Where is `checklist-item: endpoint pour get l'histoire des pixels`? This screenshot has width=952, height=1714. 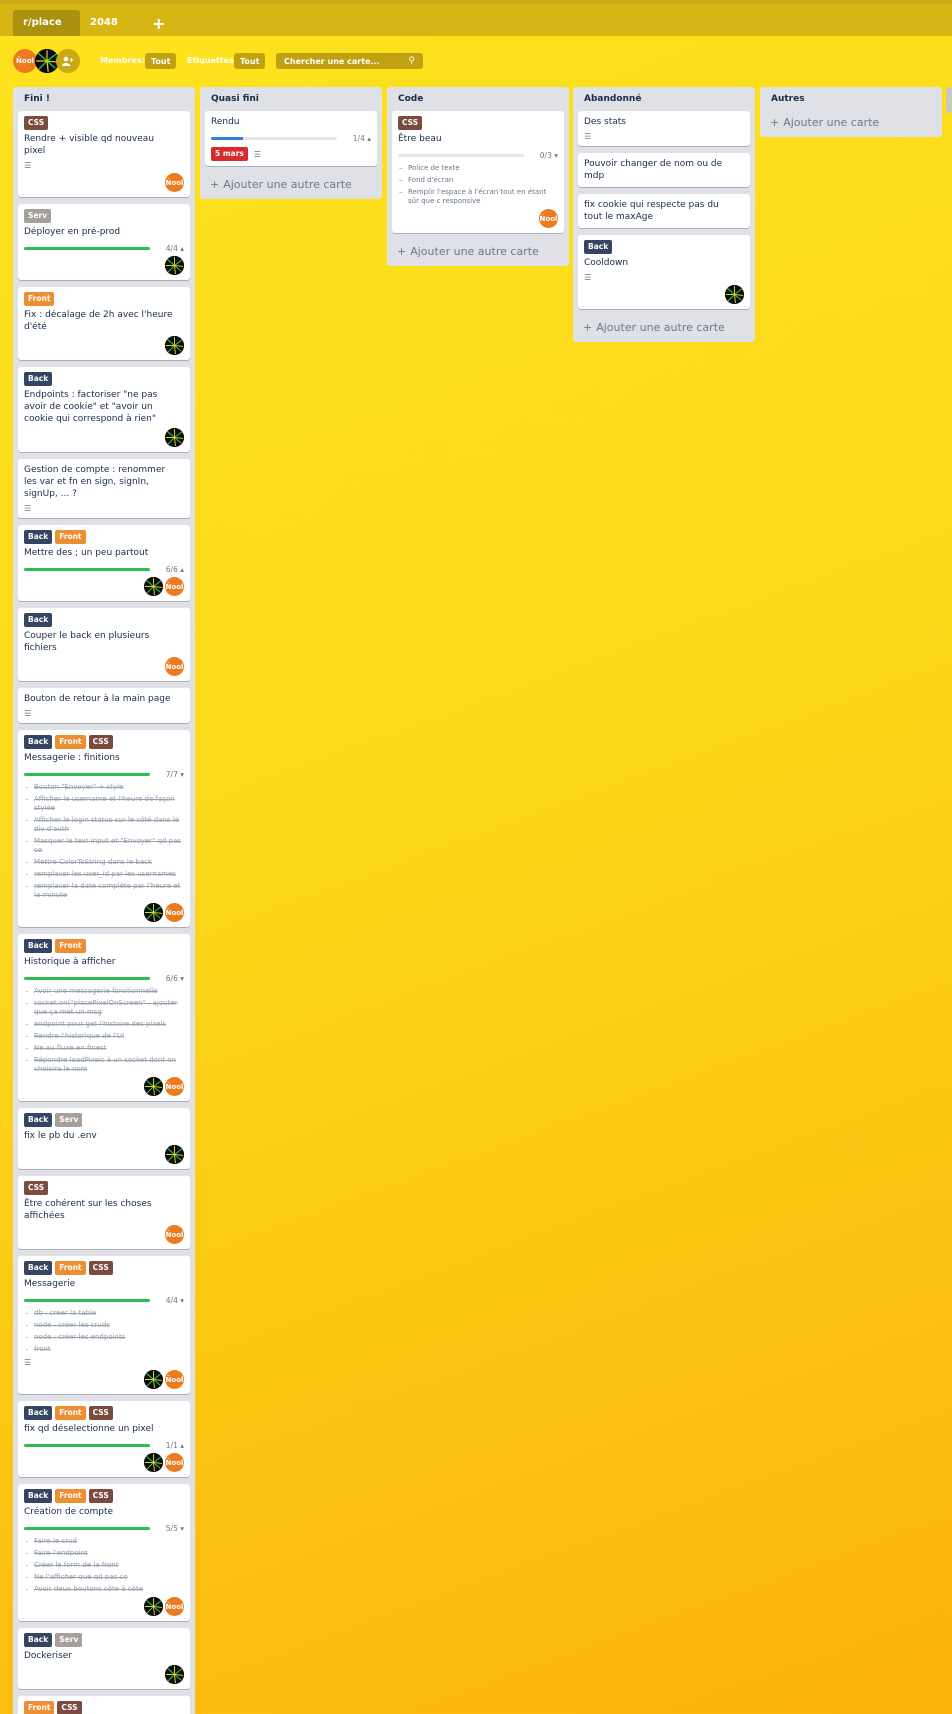 checklist-item: endpoint pour get l'histoire des pixels is located at coordinates (104, 1024).